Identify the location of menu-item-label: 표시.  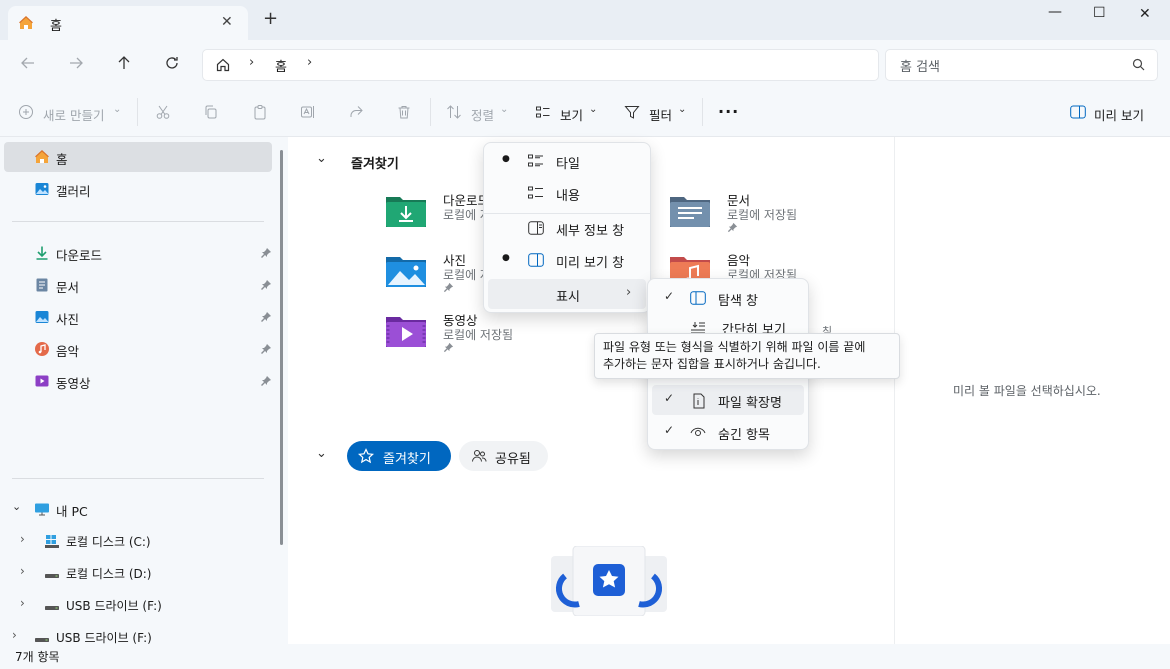
(568, 297).